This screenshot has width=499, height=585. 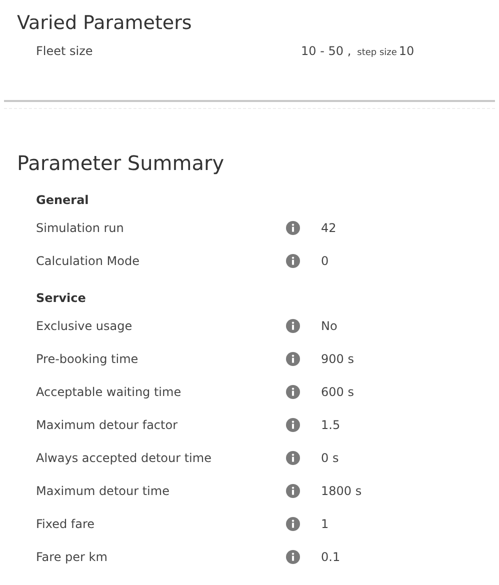 What do you see at coordinates (107, 425) in the screenshot?
I see `parameter-label: Maximum detour factor` at bounding box center [107, 425].